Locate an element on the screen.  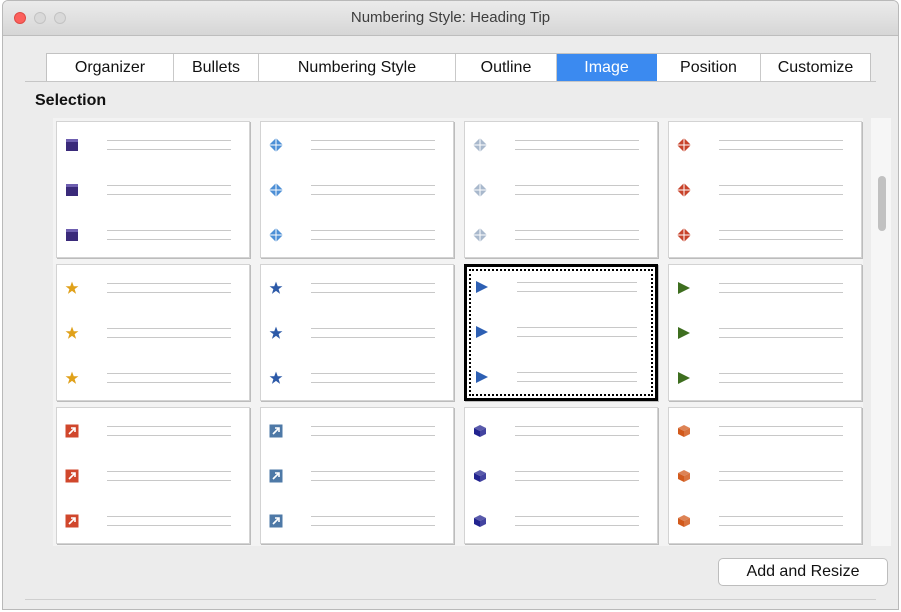
red-arrow-box-icon is located at coordinates (72, 521).